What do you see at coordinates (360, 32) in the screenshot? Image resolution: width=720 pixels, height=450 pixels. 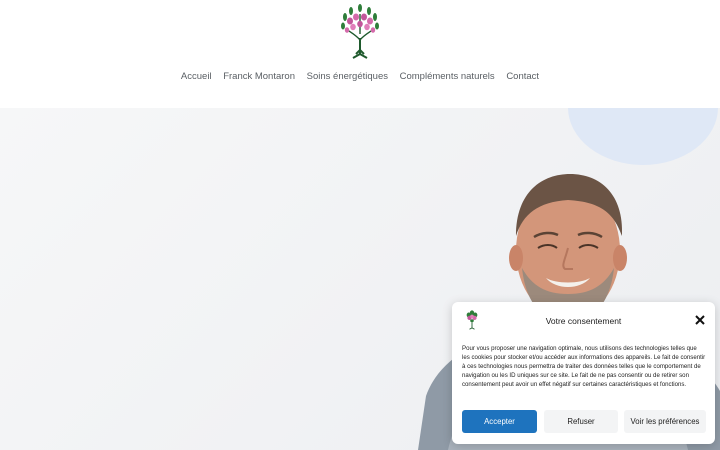 I see `tree-logo-icon` at bounding box center [360, 32].